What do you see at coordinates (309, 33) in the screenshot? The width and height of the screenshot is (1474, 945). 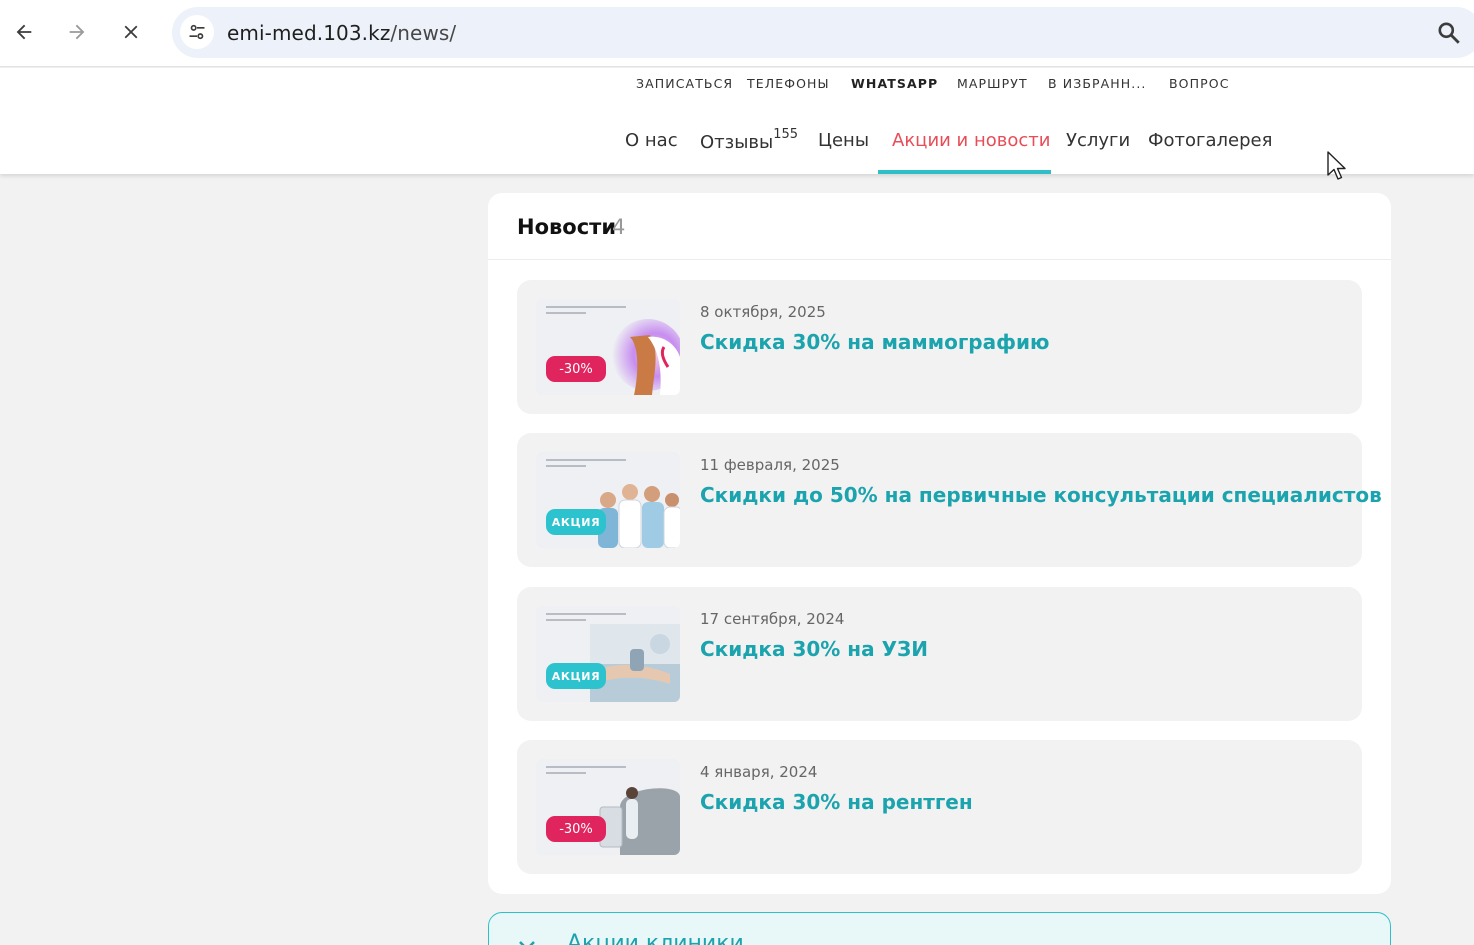 I see `url-host: emi-med.103.kz` at bounding box center [309, 33].